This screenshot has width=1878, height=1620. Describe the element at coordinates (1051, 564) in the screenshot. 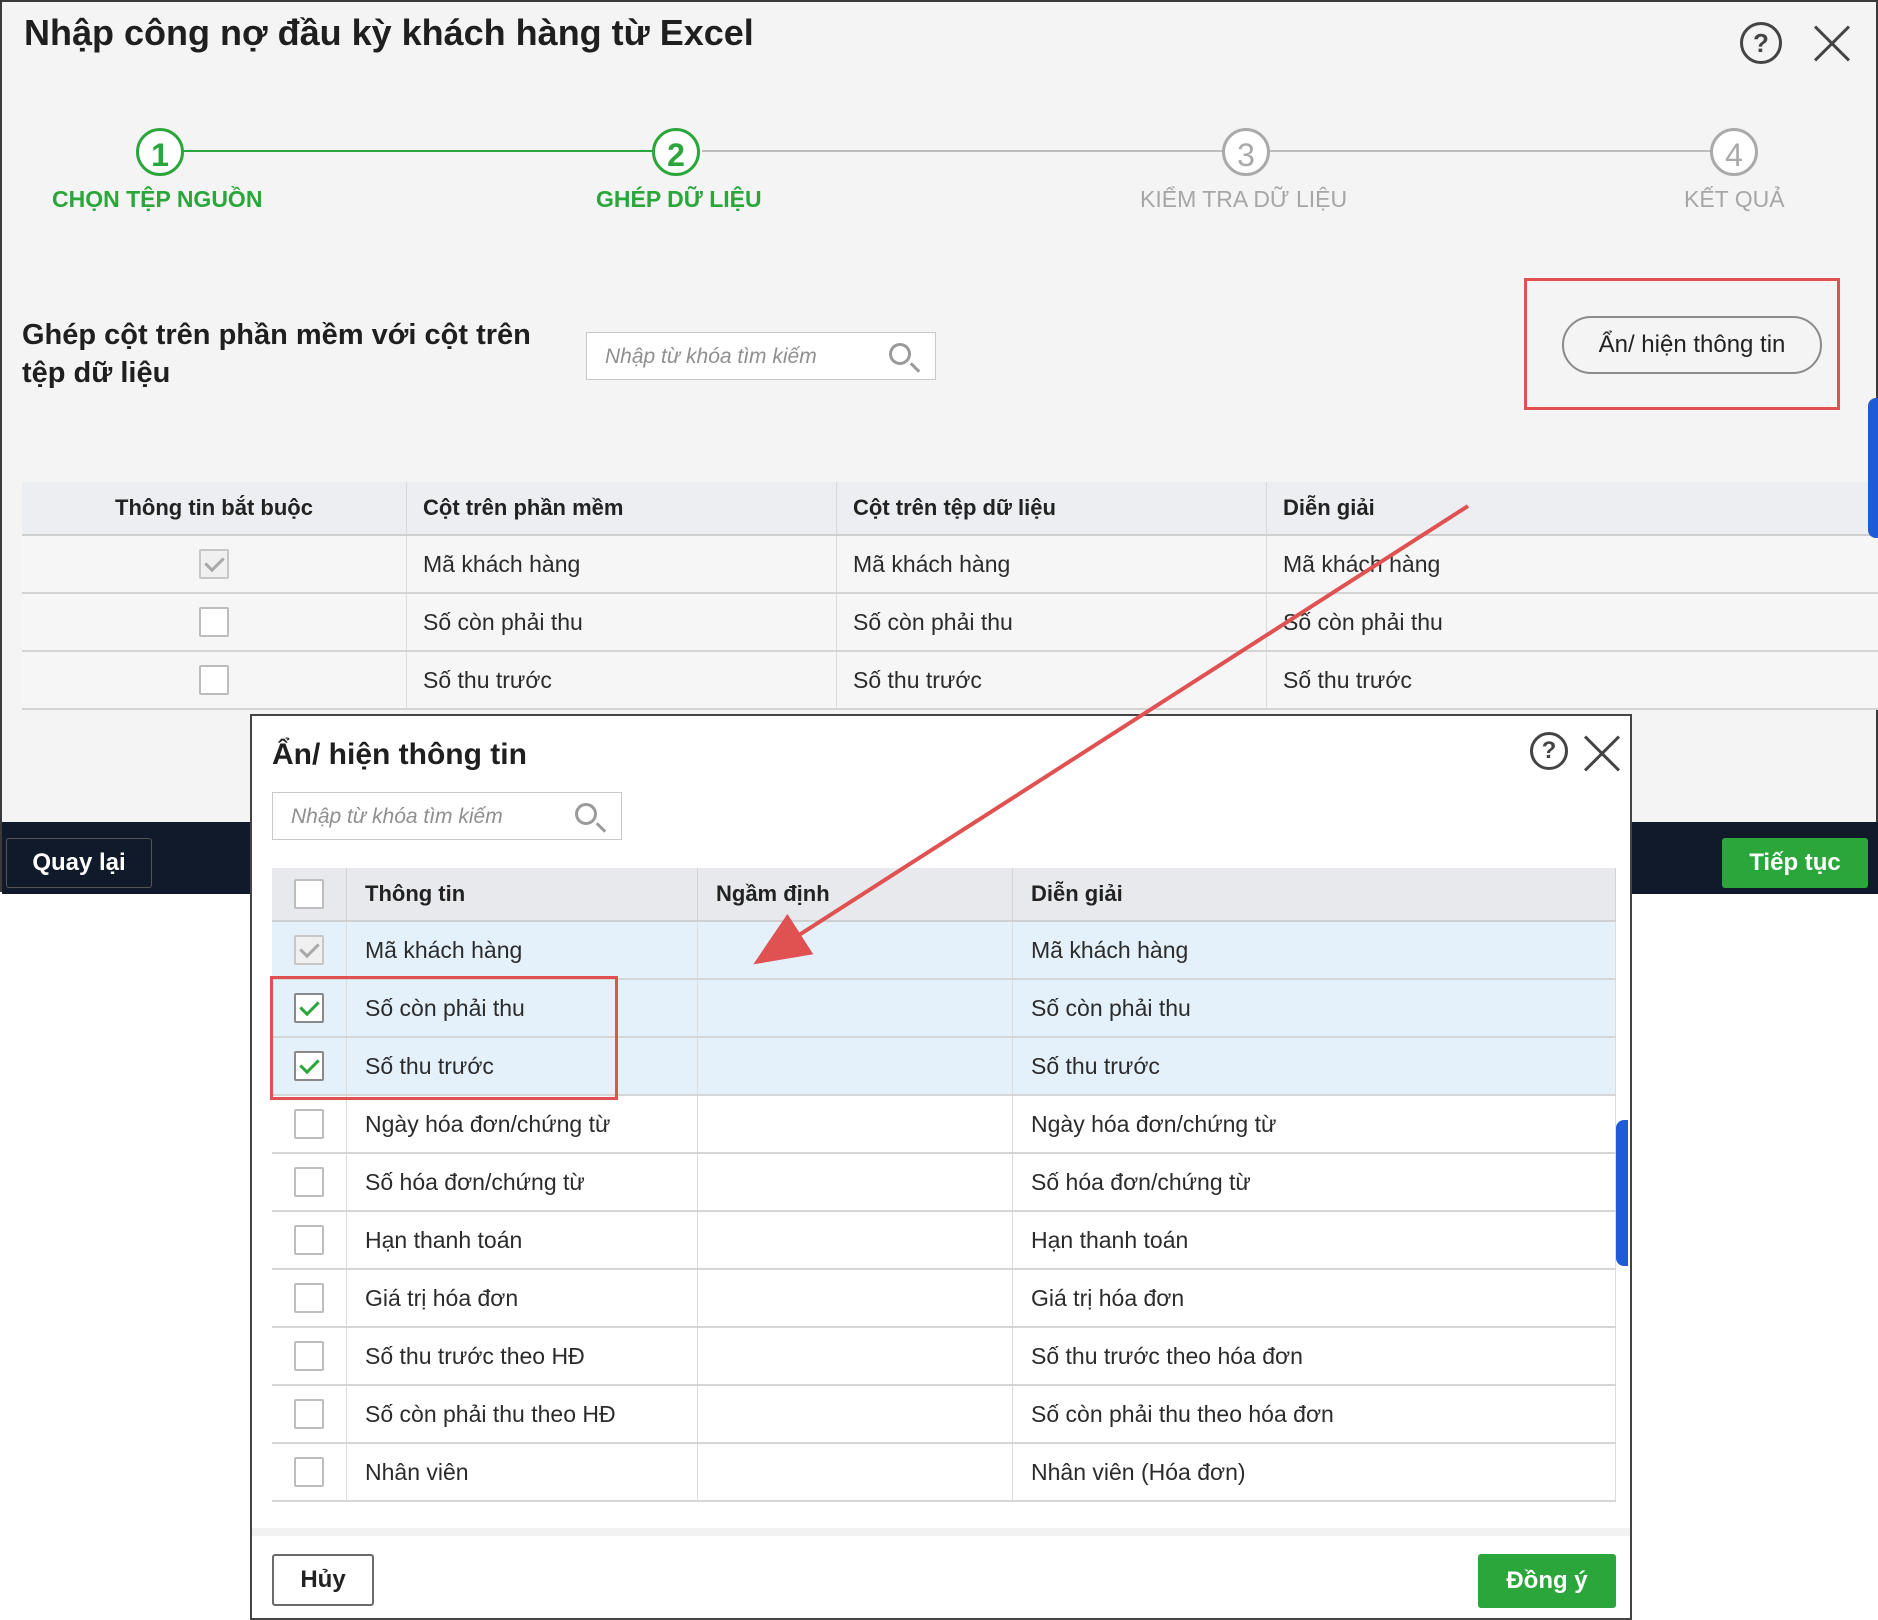

I see `file-column-cell: Mã khách hàng` at that location.